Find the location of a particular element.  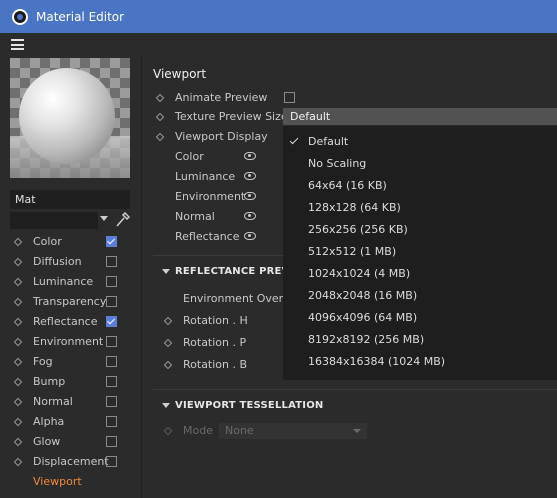

dropdown-option: 4096x4096 (64 MB) is located at coordinates (420, 318).